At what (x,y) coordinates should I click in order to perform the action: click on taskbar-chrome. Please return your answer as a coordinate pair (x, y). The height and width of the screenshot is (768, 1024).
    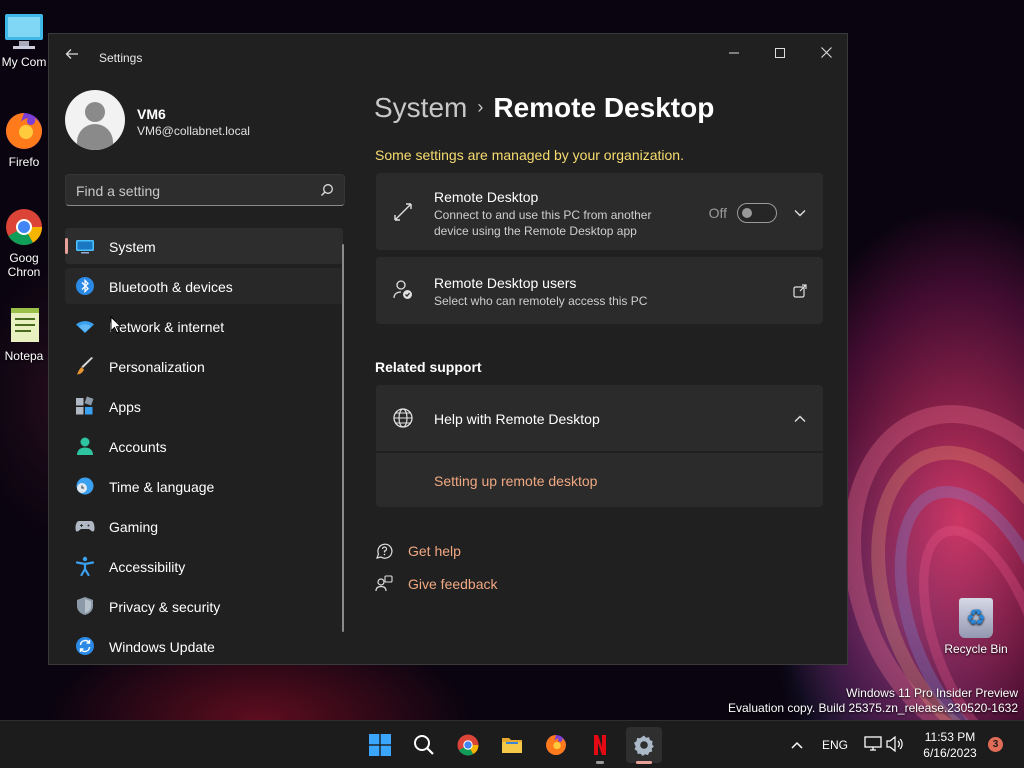
    Looking at the image, I should click on (468, 745).